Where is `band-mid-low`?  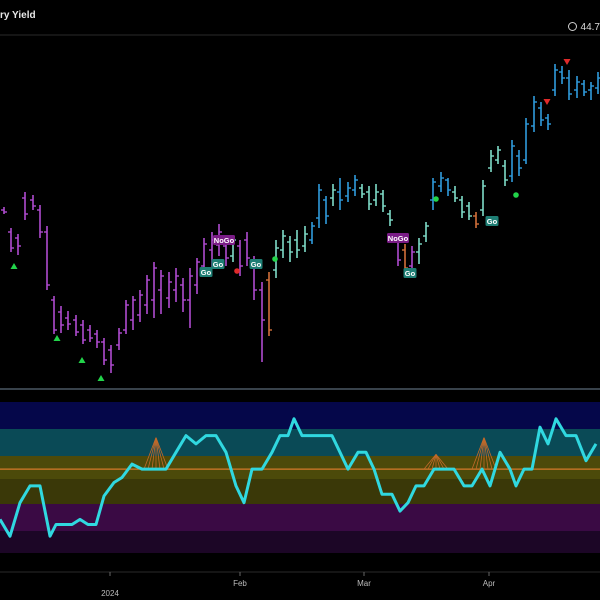
band-mid-low is located at coordinates (300, 491).